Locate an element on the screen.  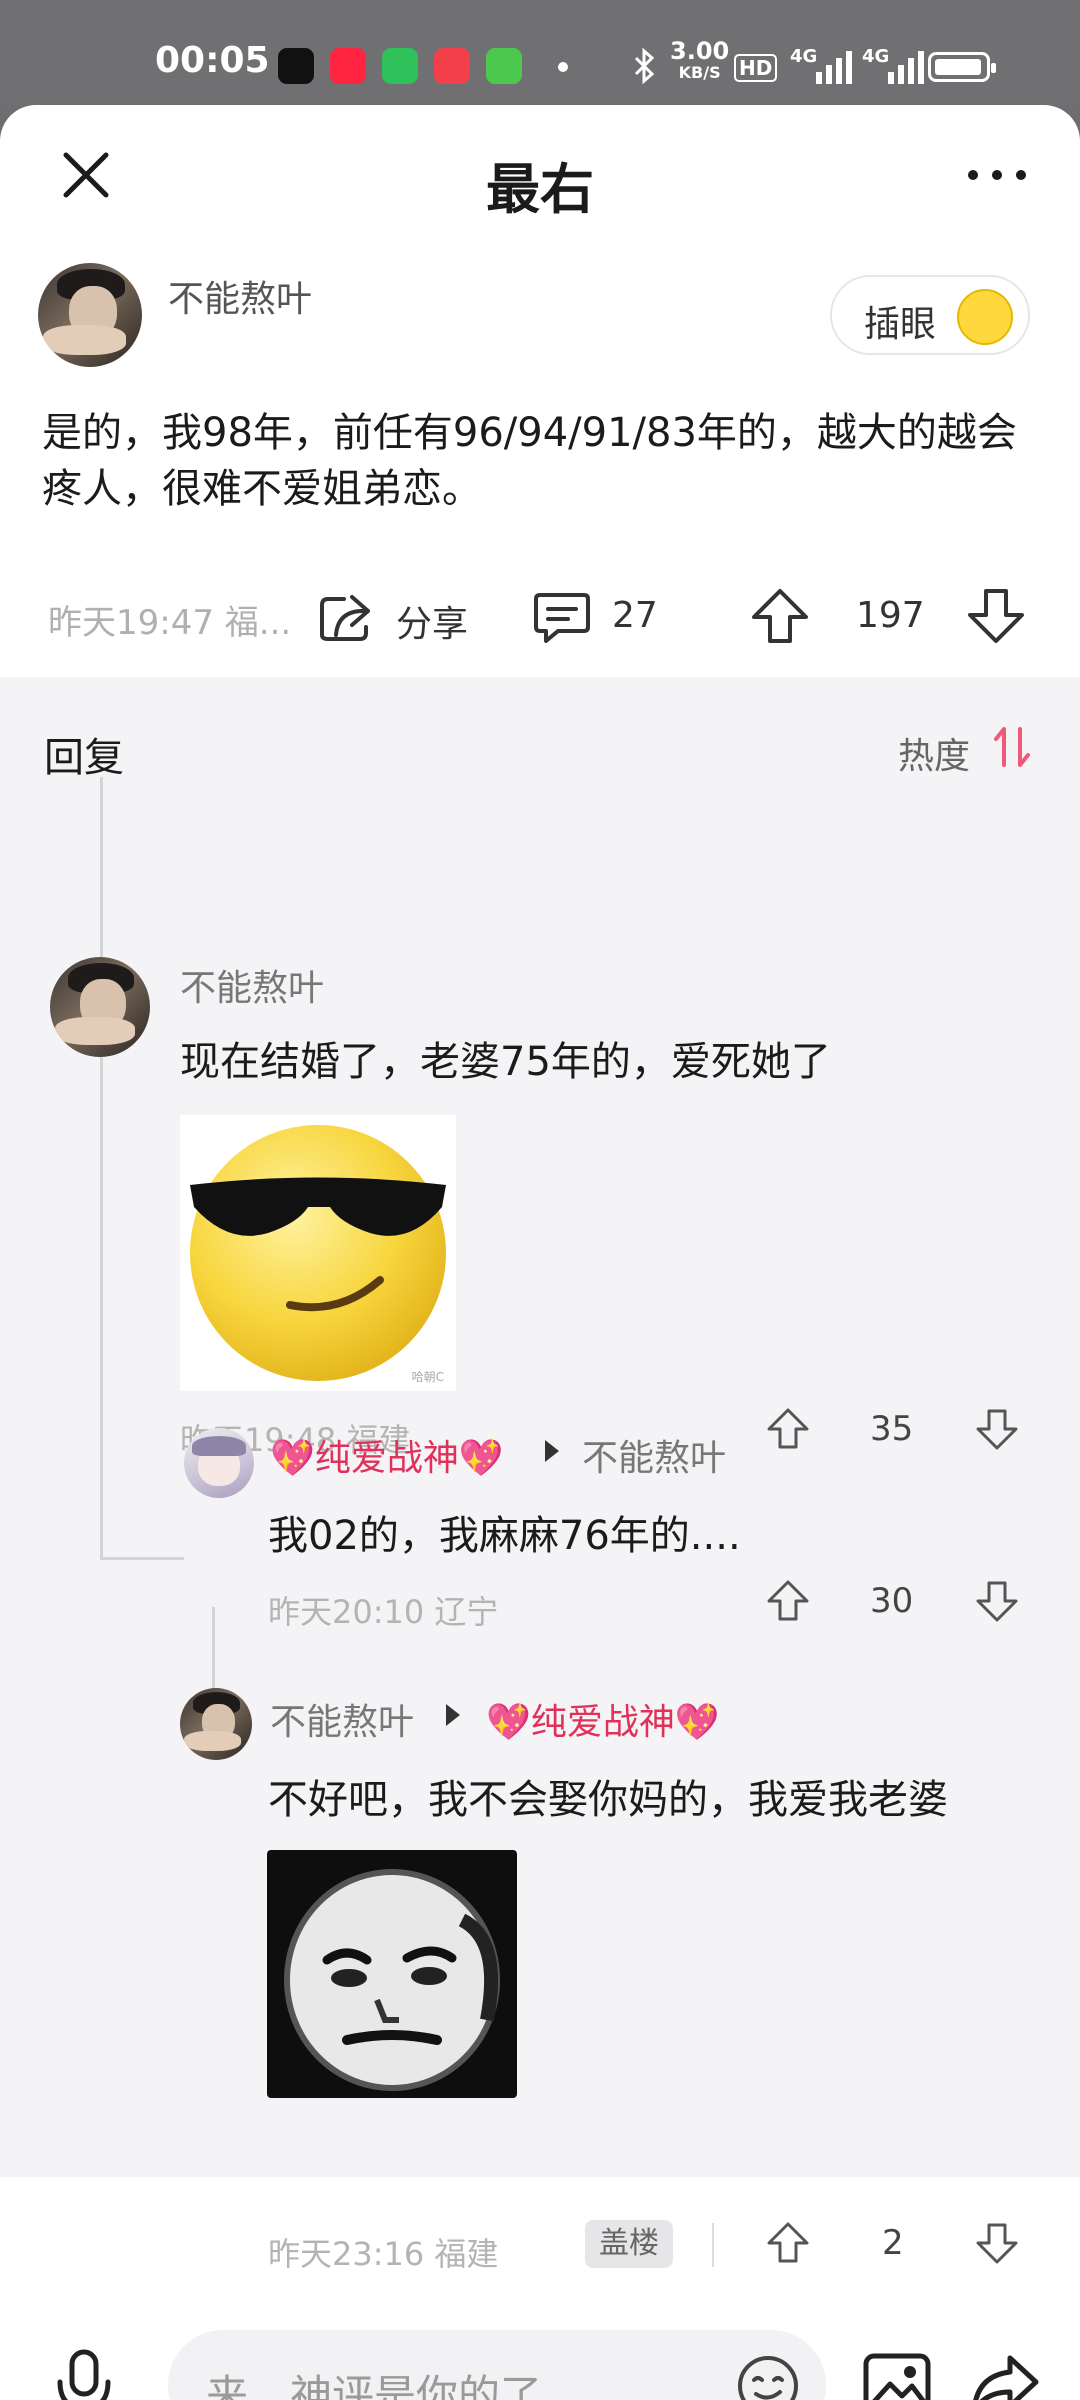
share-label: 分享 is located at coordinates (432, 621).